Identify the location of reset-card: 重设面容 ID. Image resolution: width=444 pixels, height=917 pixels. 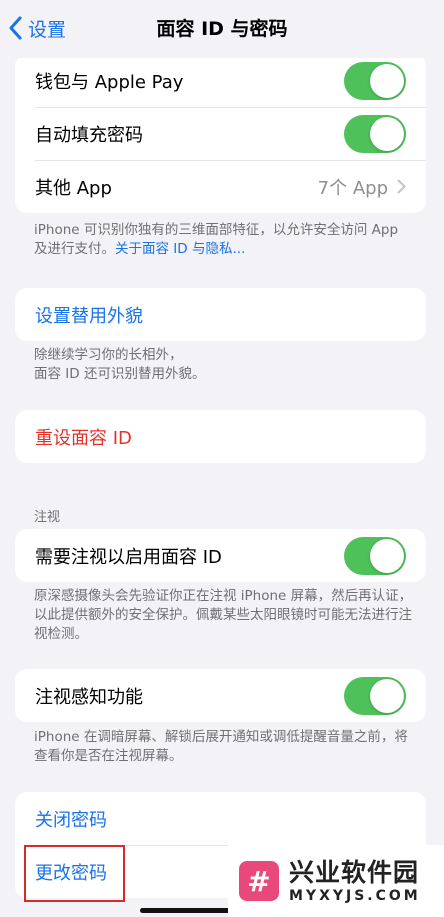
(220, 436).